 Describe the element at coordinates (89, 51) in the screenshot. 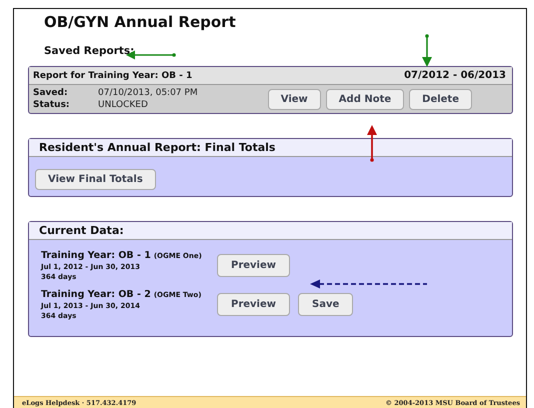

I see `section-heading: Saved Reports:` at that location.